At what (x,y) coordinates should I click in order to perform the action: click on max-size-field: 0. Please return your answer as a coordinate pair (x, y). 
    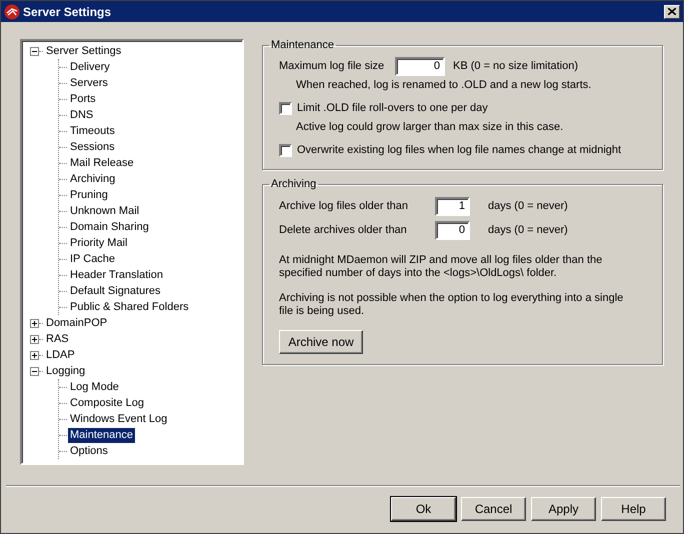
    Looking at the image, I should click on (420, 66).